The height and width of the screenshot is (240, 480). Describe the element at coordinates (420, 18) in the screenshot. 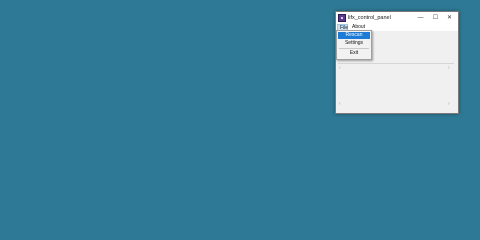

I see `minimize-button: —` at that location.